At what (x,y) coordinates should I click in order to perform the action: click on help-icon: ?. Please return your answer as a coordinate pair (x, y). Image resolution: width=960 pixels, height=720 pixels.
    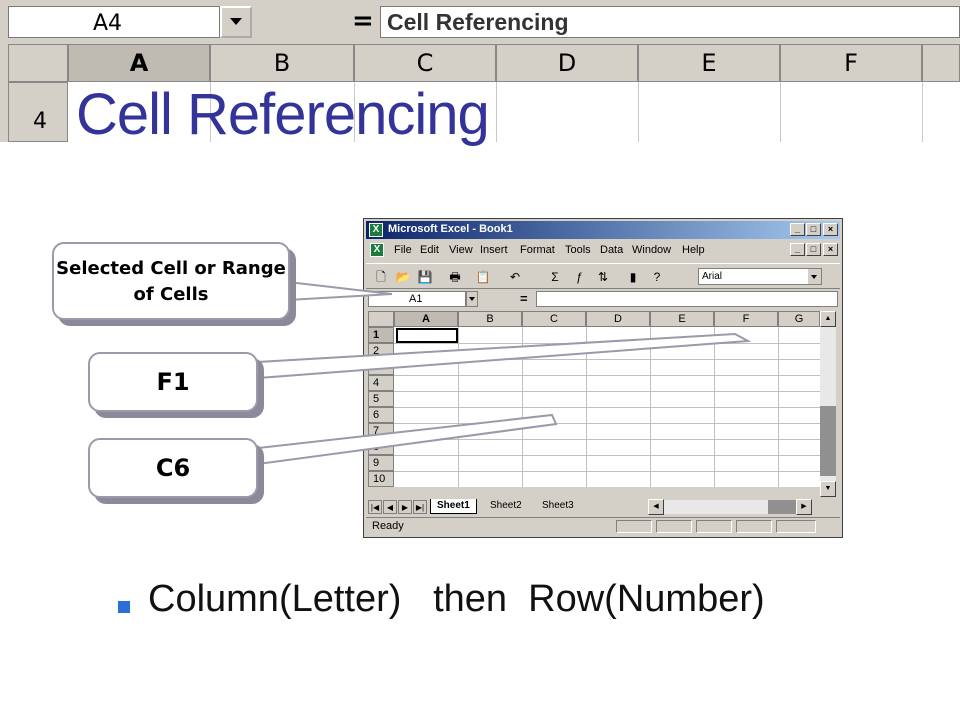
    Looking at the image, I should click on (657, 277).